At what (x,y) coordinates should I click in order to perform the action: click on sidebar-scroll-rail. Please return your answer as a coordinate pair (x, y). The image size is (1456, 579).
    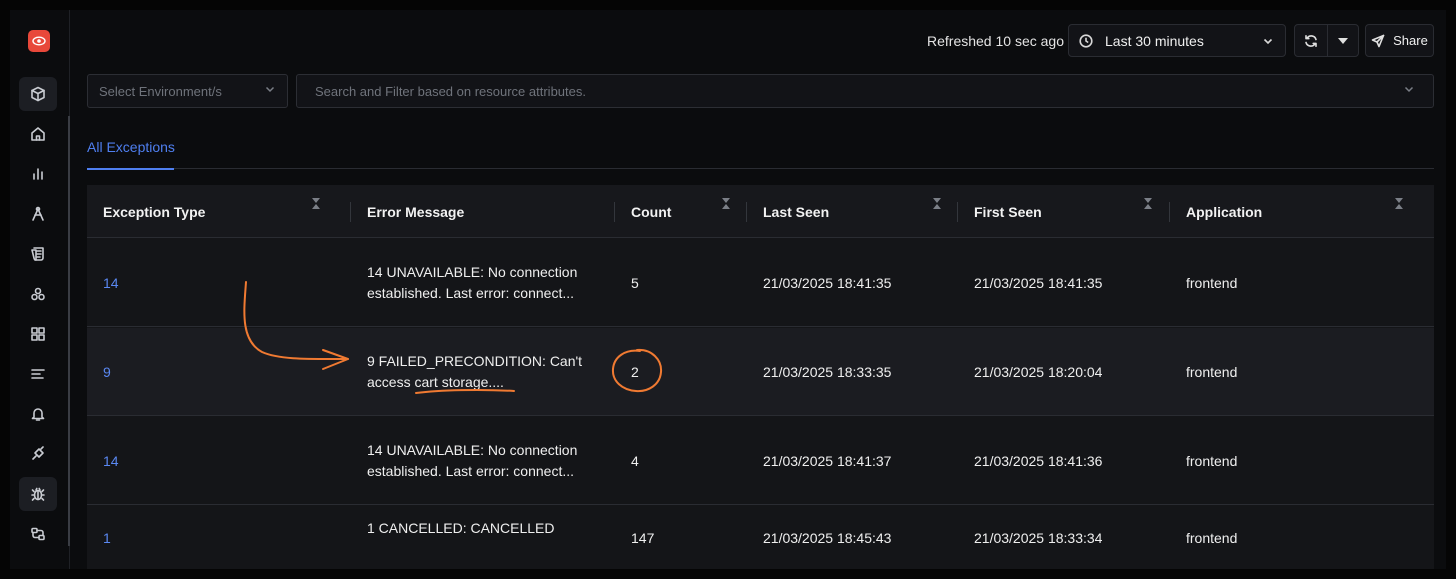
    Looking at the image, I should click on (69, 331).